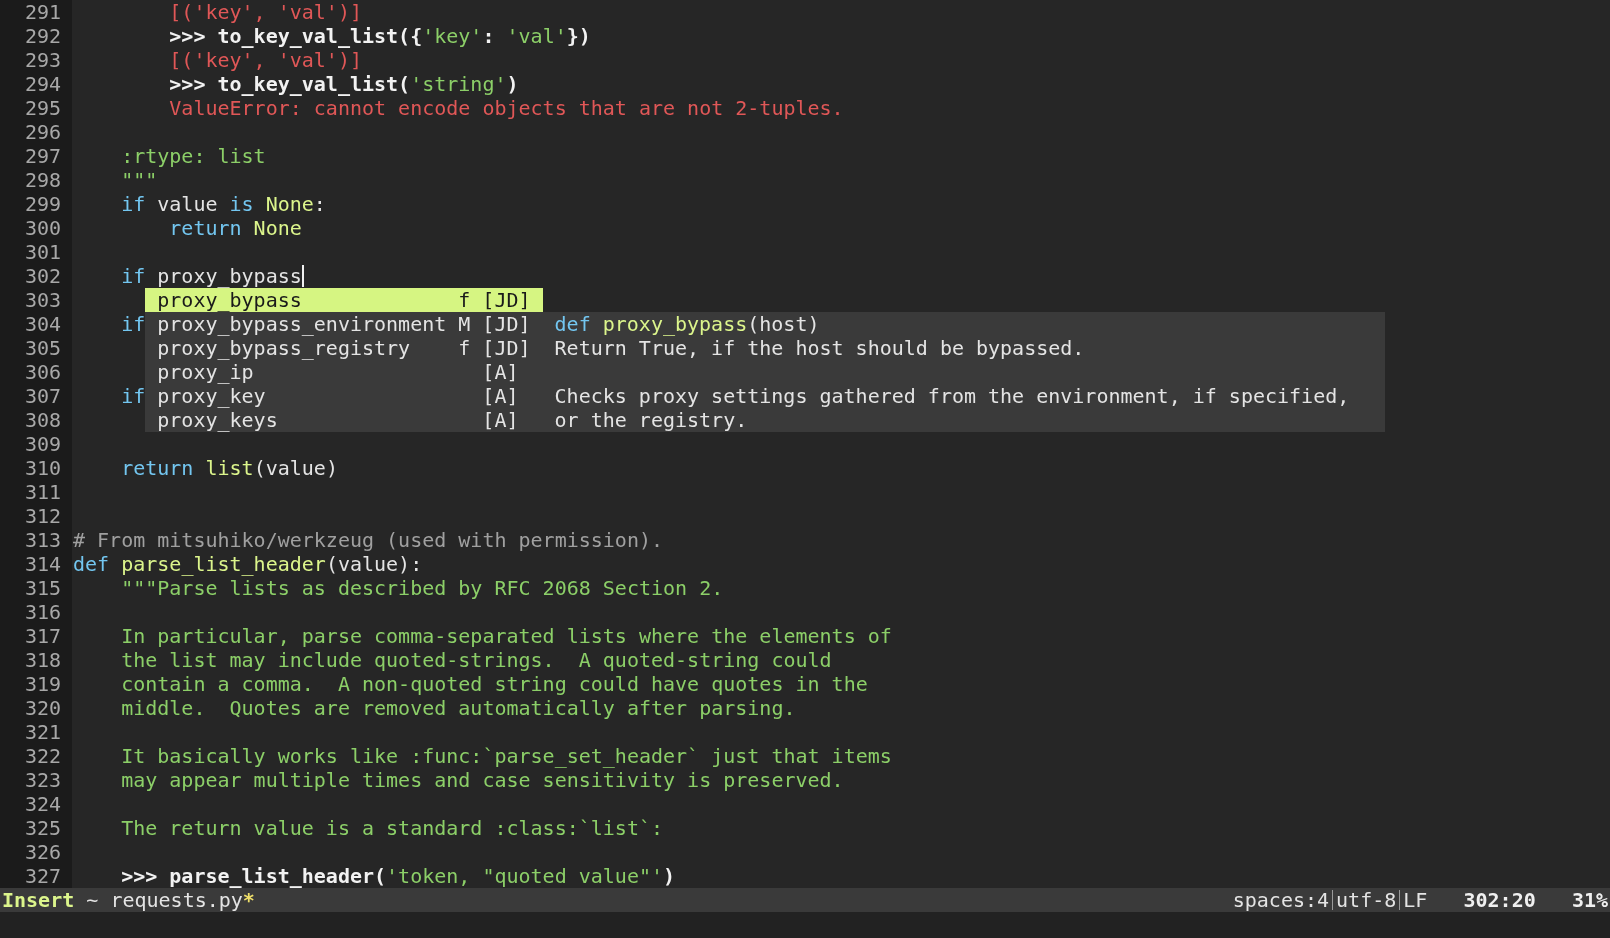  I want to click on line-number: 298, so click(42, 180).